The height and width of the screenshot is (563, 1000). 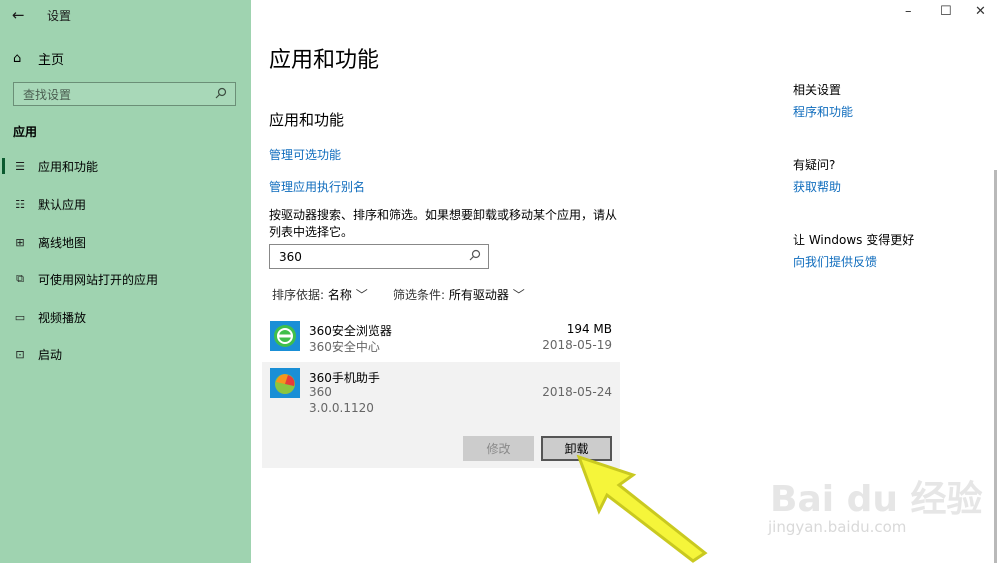 I want to click on sort-dropdown: 排序依据: 名称 ﹀, so click(x=320, y=294).